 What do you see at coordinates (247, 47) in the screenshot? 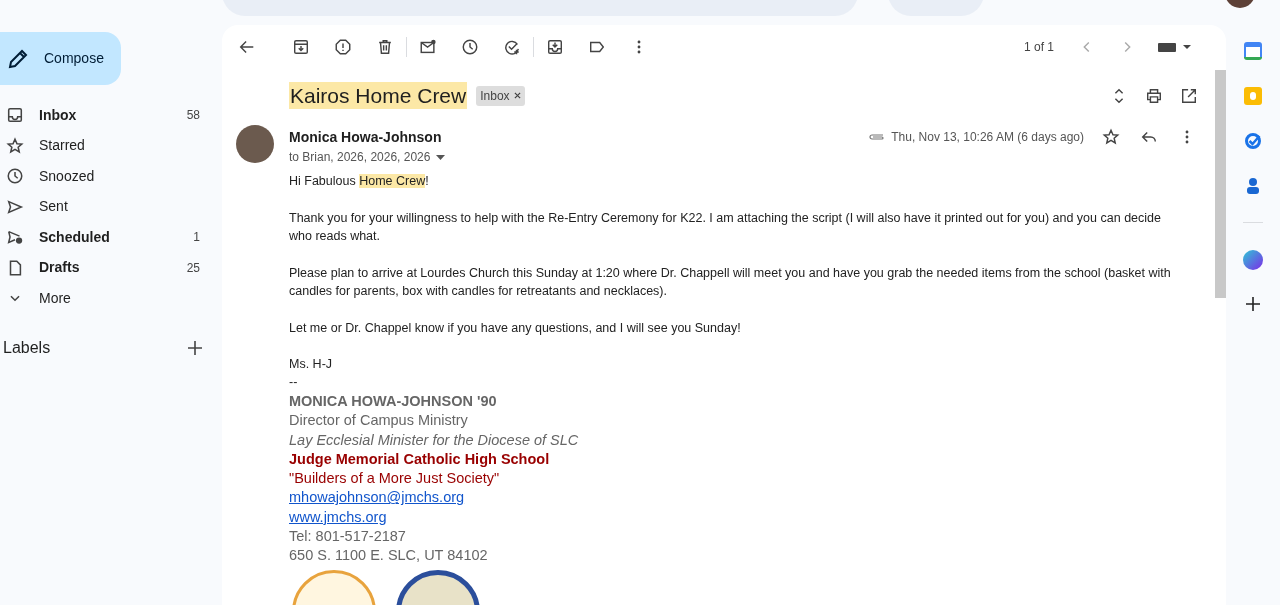
I see `back-arrow-icon` at bounding box center [247, 47].